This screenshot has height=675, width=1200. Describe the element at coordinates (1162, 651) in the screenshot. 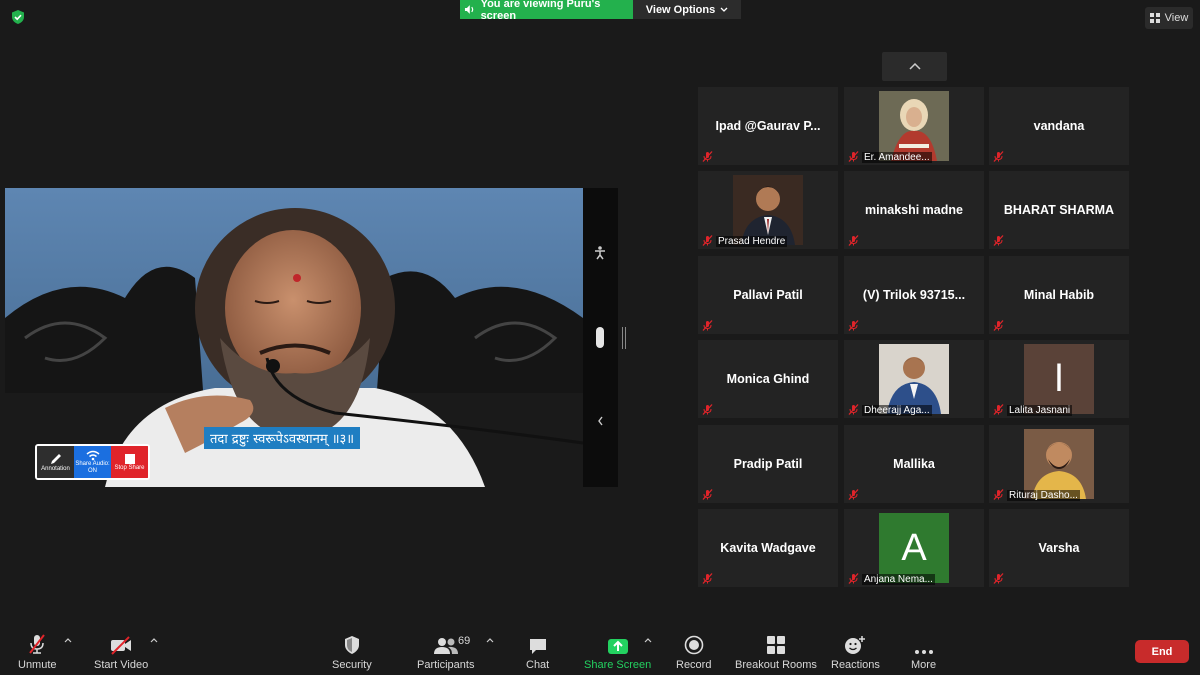

I see `end-meeting-button: End` at that location.